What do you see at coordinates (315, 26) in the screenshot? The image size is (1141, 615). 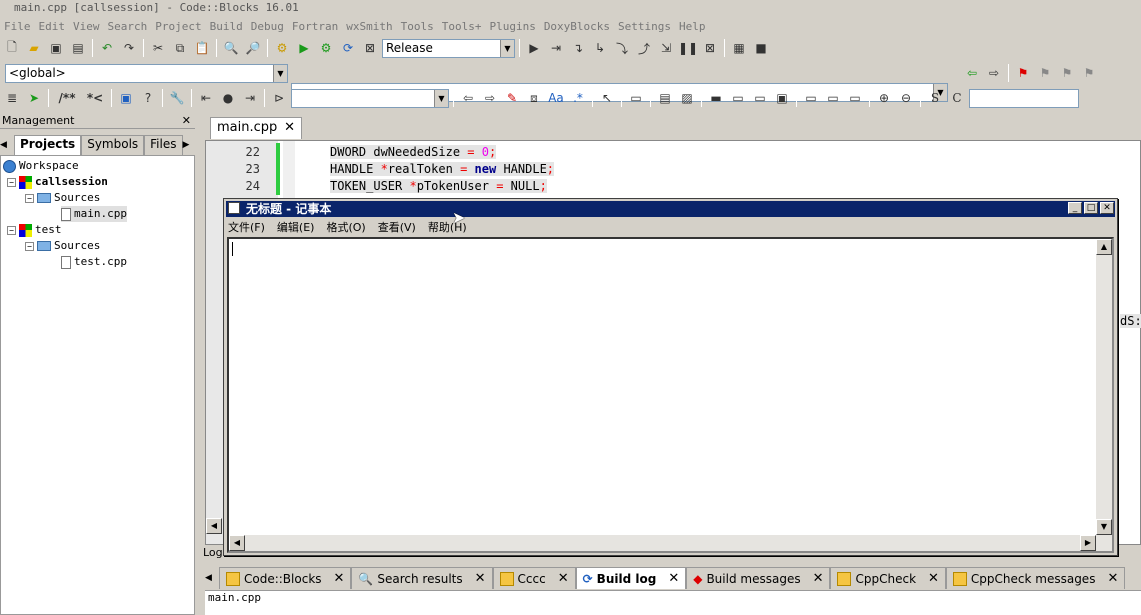 I see `menu-fortran: Fortran` at bounding box center [315, 26].